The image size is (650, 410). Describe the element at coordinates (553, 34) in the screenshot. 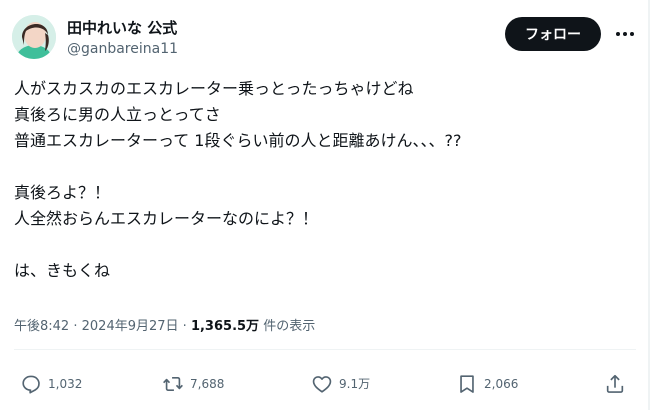

I see `follow-button: フォロー` at that location.